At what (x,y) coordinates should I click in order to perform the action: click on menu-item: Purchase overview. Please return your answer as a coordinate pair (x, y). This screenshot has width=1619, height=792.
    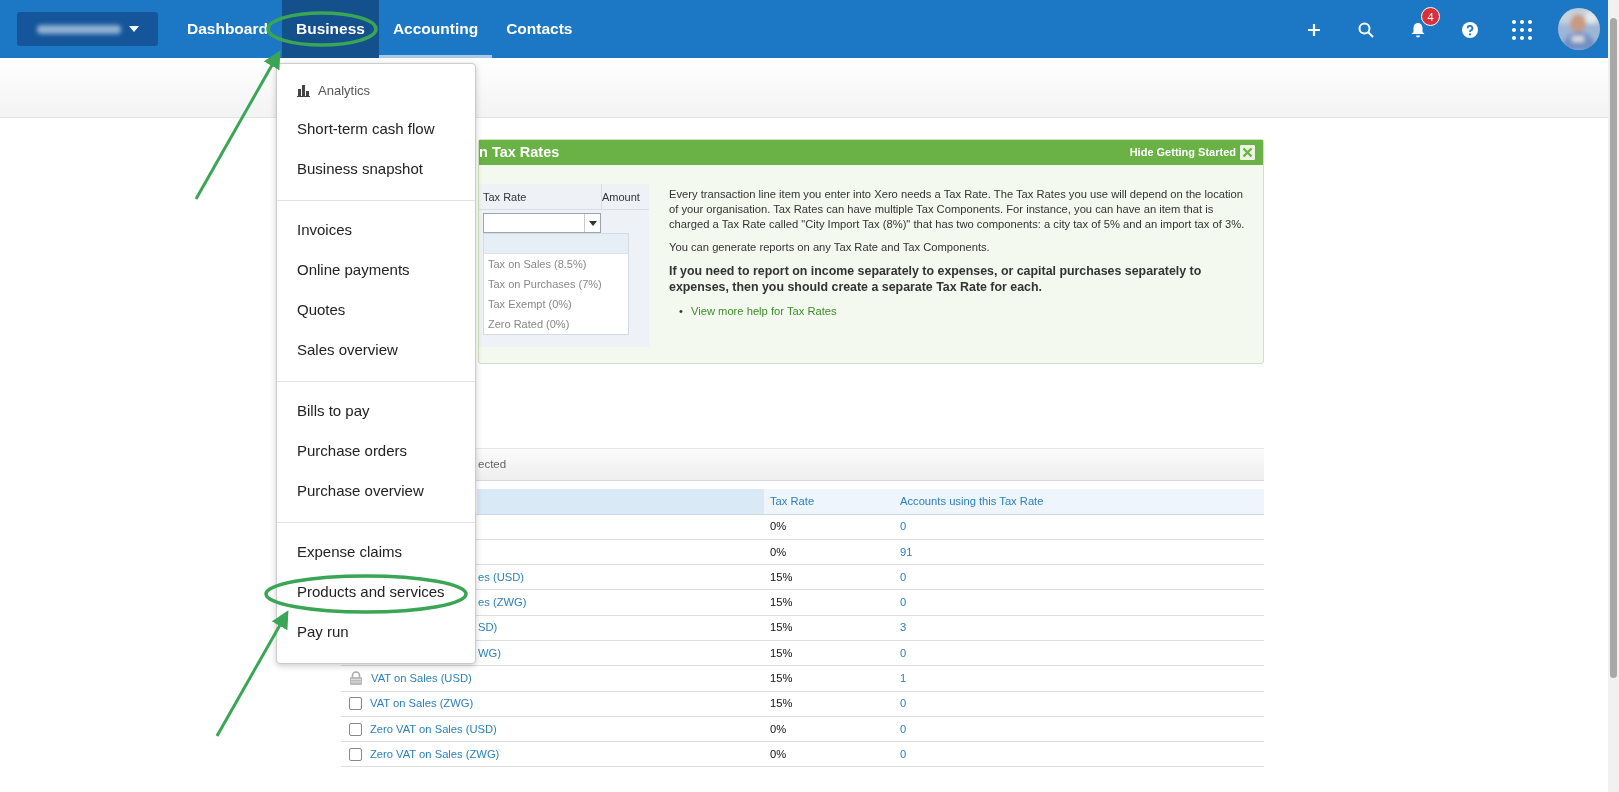
    Looking at the image, I should click on (376, 491).